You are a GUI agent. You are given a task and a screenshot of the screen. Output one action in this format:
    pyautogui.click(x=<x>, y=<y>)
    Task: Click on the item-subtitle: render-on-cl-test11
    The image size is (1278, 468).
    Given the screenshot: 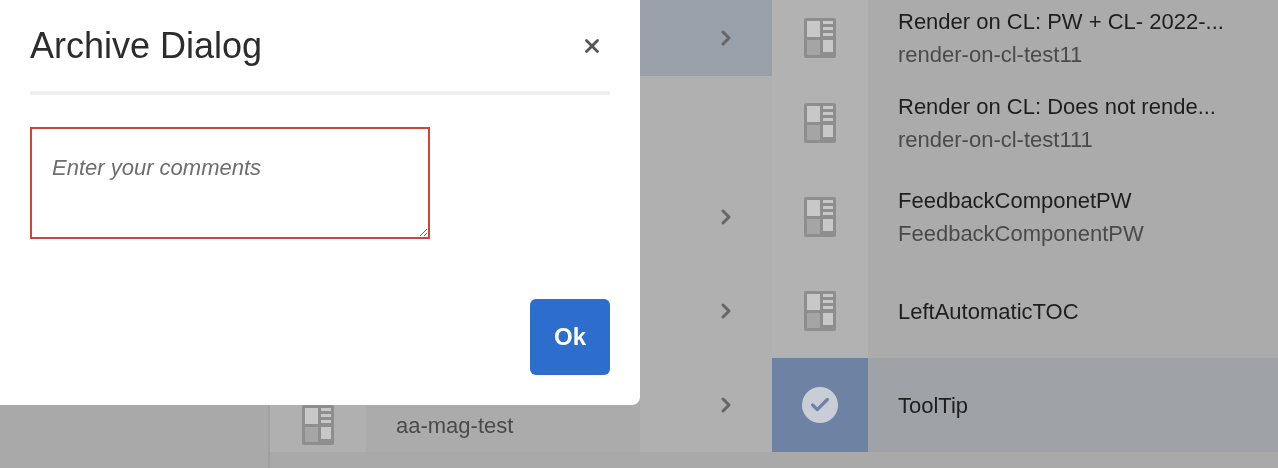 What is the action you would take?
    pyautogui.click(x=991, y=55)
    